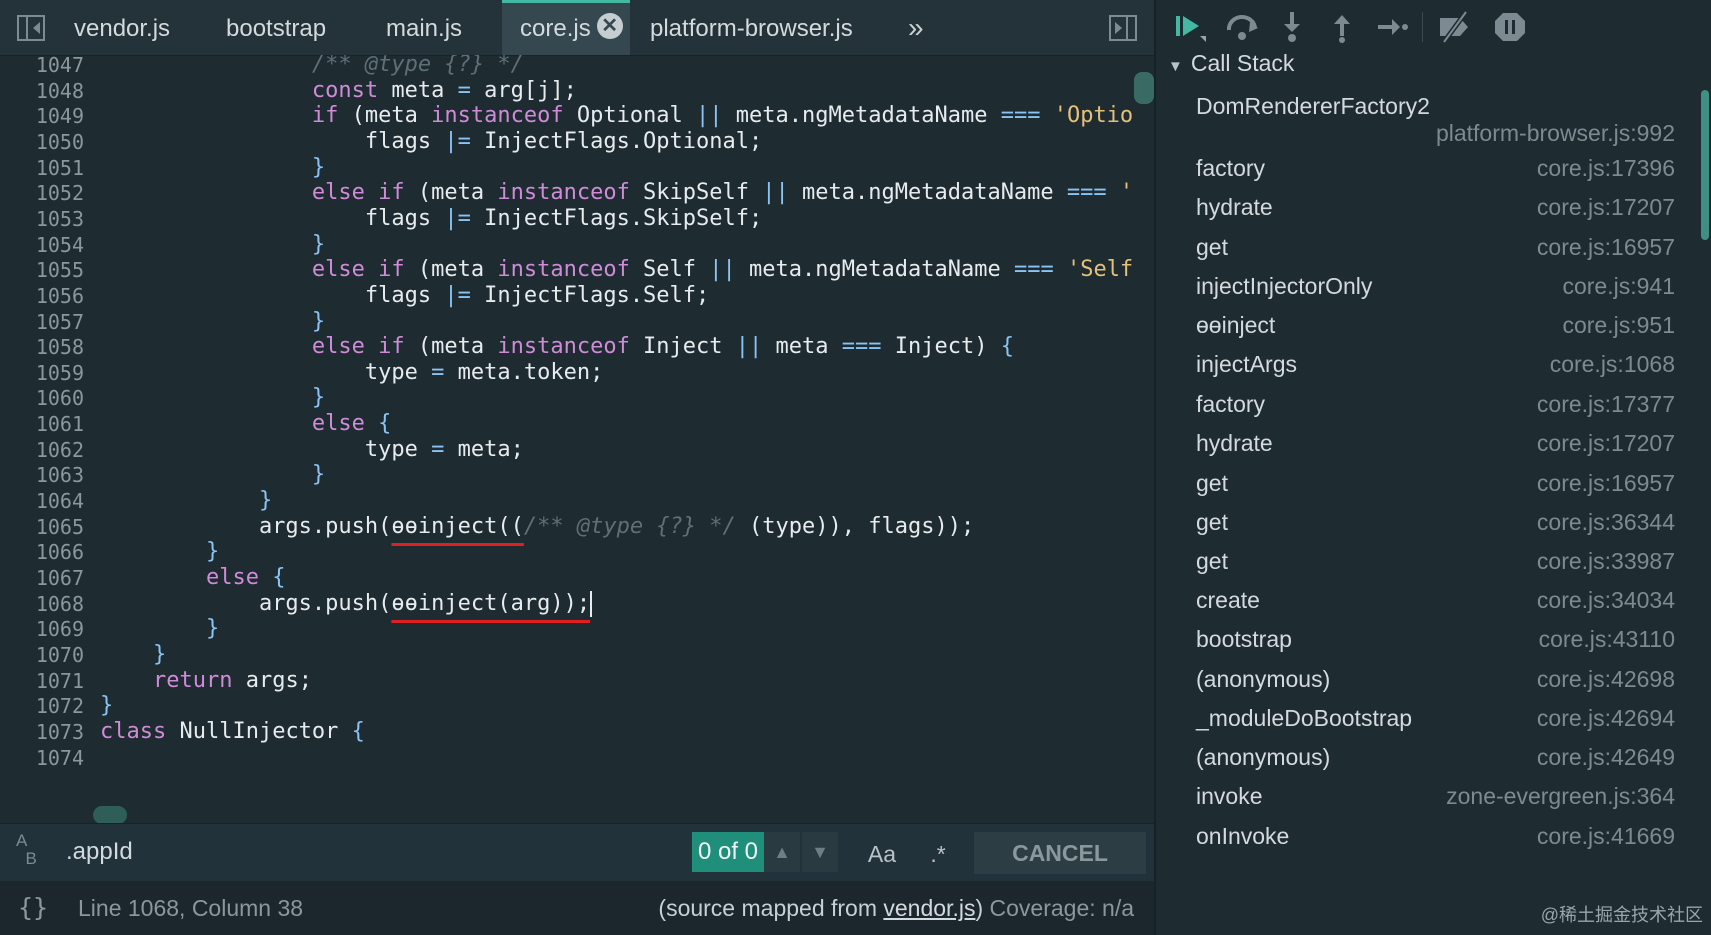 The height and width of the screenshot is (935, 1711). I want to click on frame-location: core.js:17396, so click(1605, 168).